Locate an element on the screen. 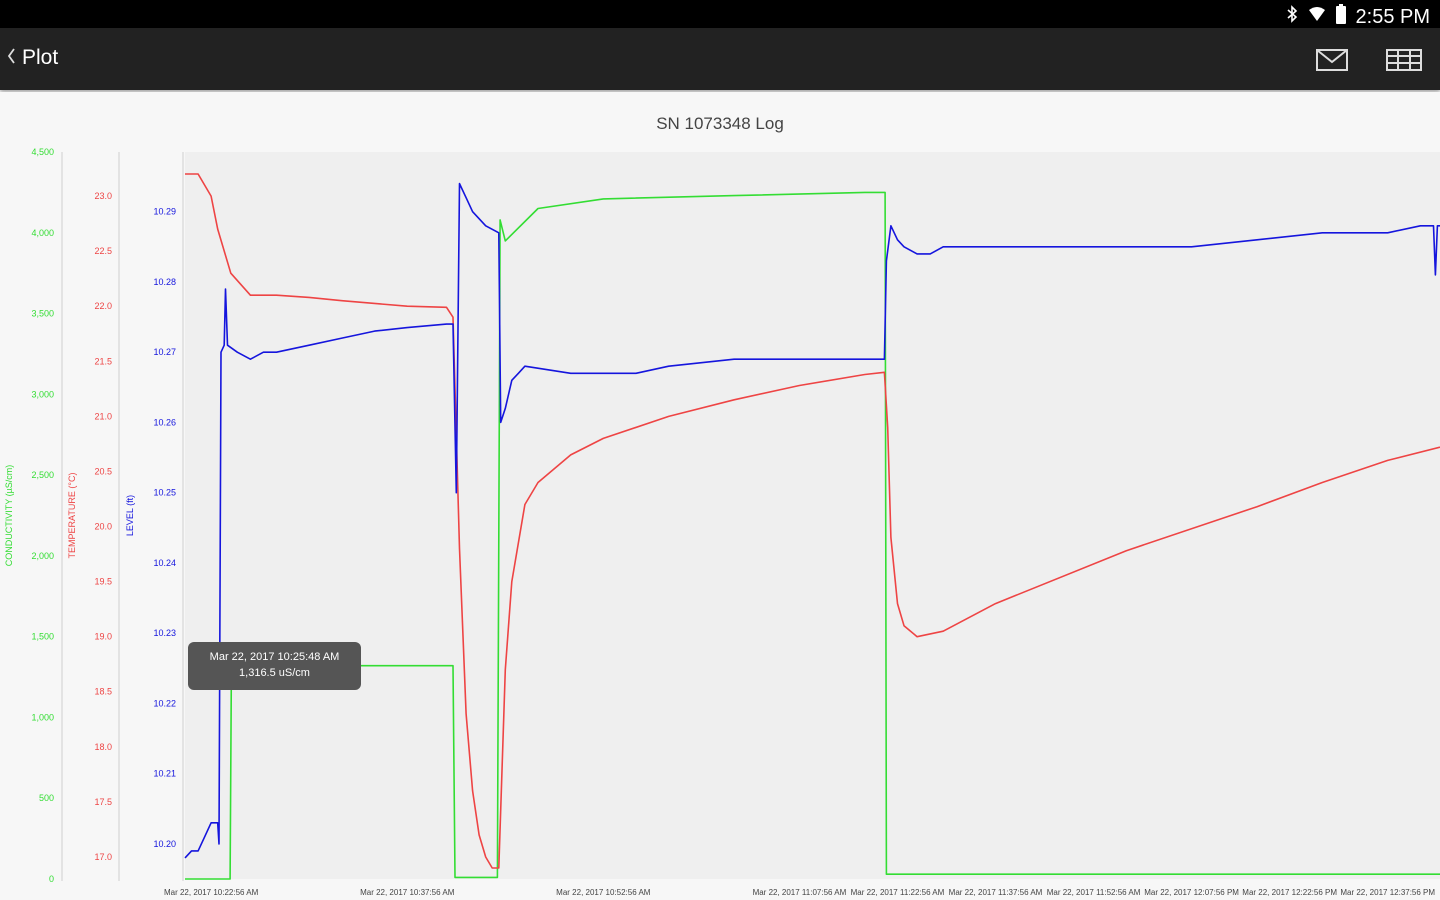 The image size is (1440, 900). temperature-tick-label: 22.5 is located at coordinates (103, 251).